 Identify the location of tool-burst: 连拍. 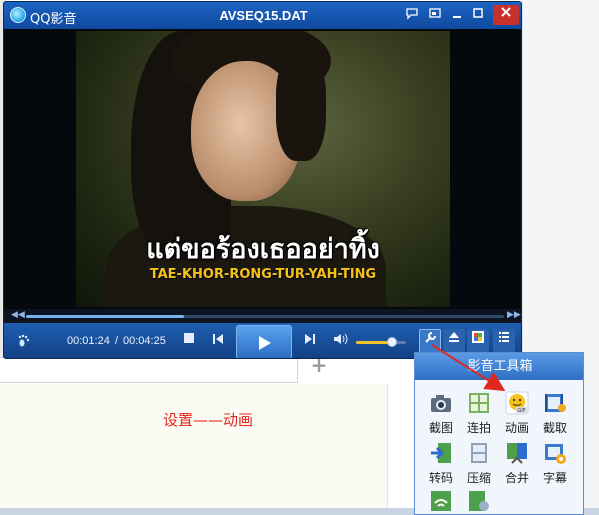
(479, 416).